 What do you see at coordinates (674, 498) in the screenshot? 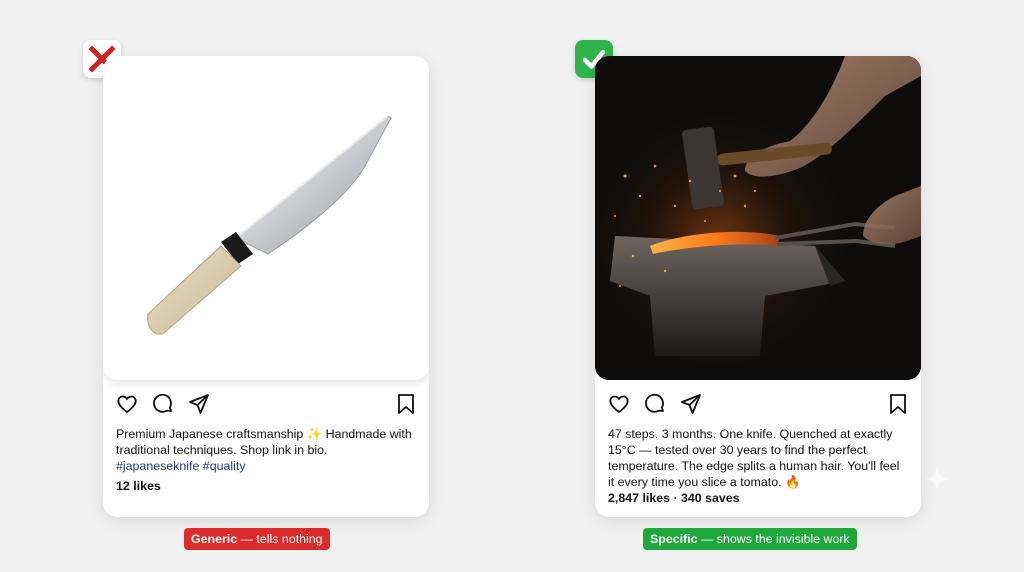
I see `likes-saves-count: 2,847 likes · 340 saves` at bounding box center [674, 498].